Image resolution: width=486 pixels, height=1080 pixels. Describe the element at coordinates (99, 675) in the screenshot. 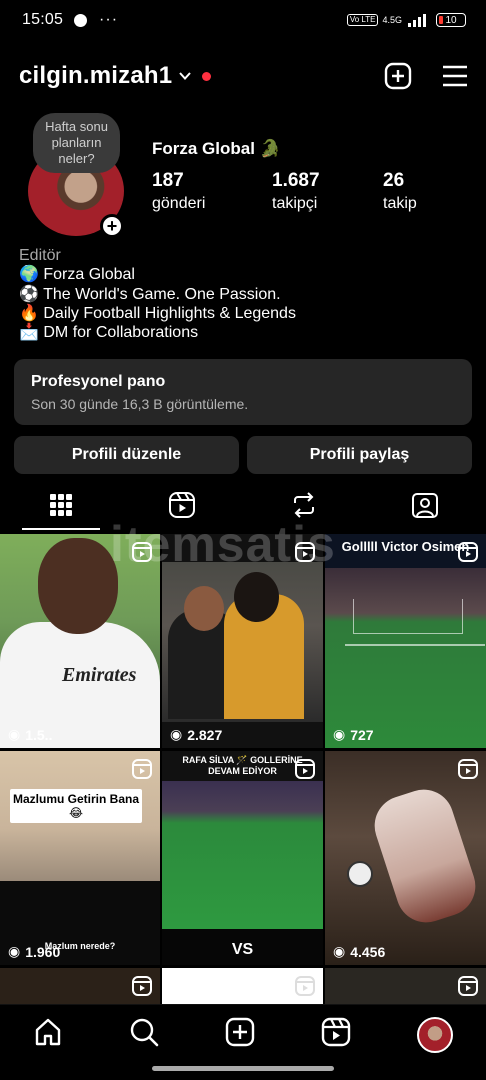

I see `shirt-logo: Emirates` at that location.